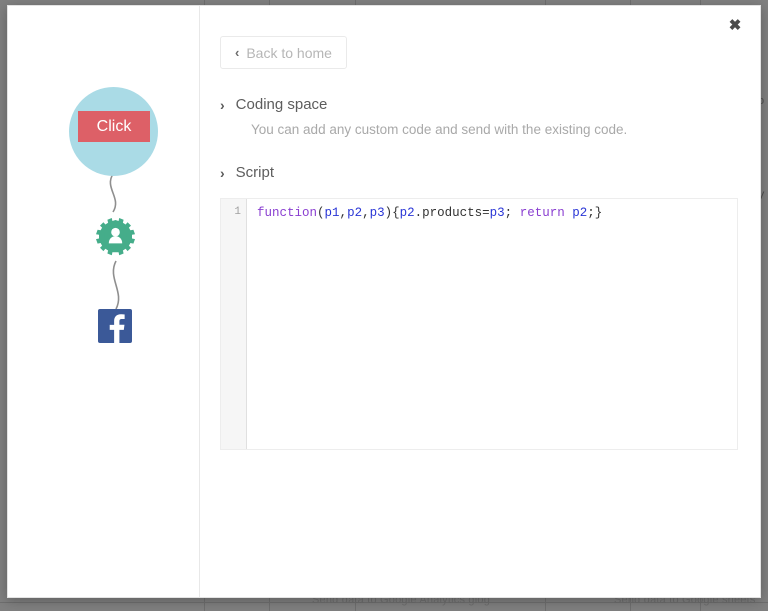  I want to click on back-to-home-button: ‹ Back to home, so click(283, 52).